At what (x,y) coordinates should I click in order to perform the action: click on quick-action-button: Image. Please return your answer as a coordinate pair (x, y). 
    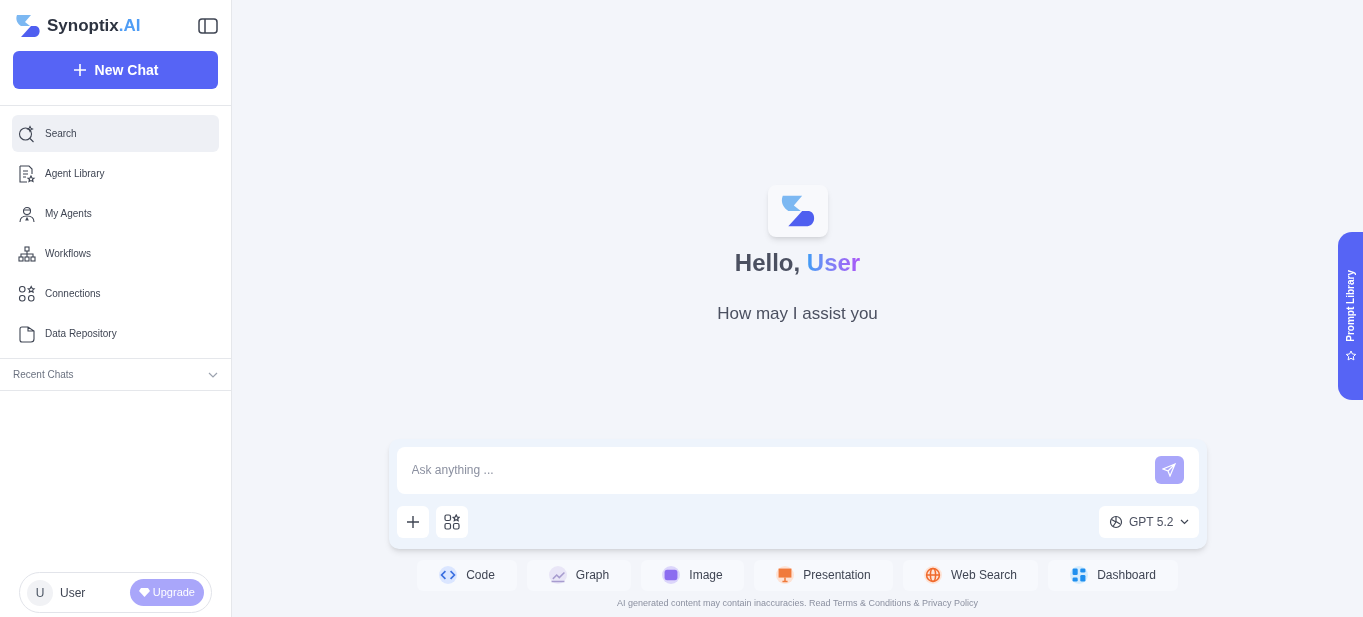
    Looking at the image, I should click on (692, 575).